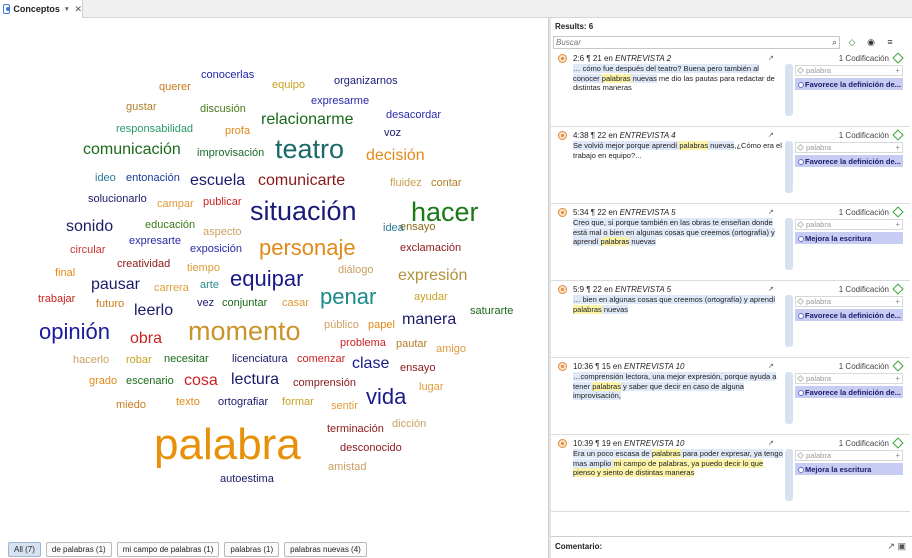  What do you see at coordinates (78, 549) in the screenshot?
I see `filter-button: de palabras (1)` at bounding box center [78, 549].